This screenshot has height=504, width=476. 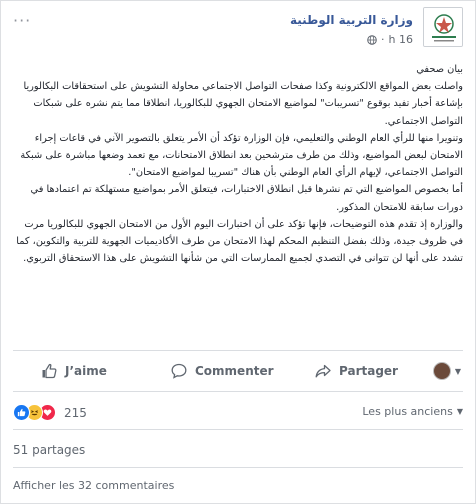 I want to click on reactions-count: 215, so click(x=75, y=412).